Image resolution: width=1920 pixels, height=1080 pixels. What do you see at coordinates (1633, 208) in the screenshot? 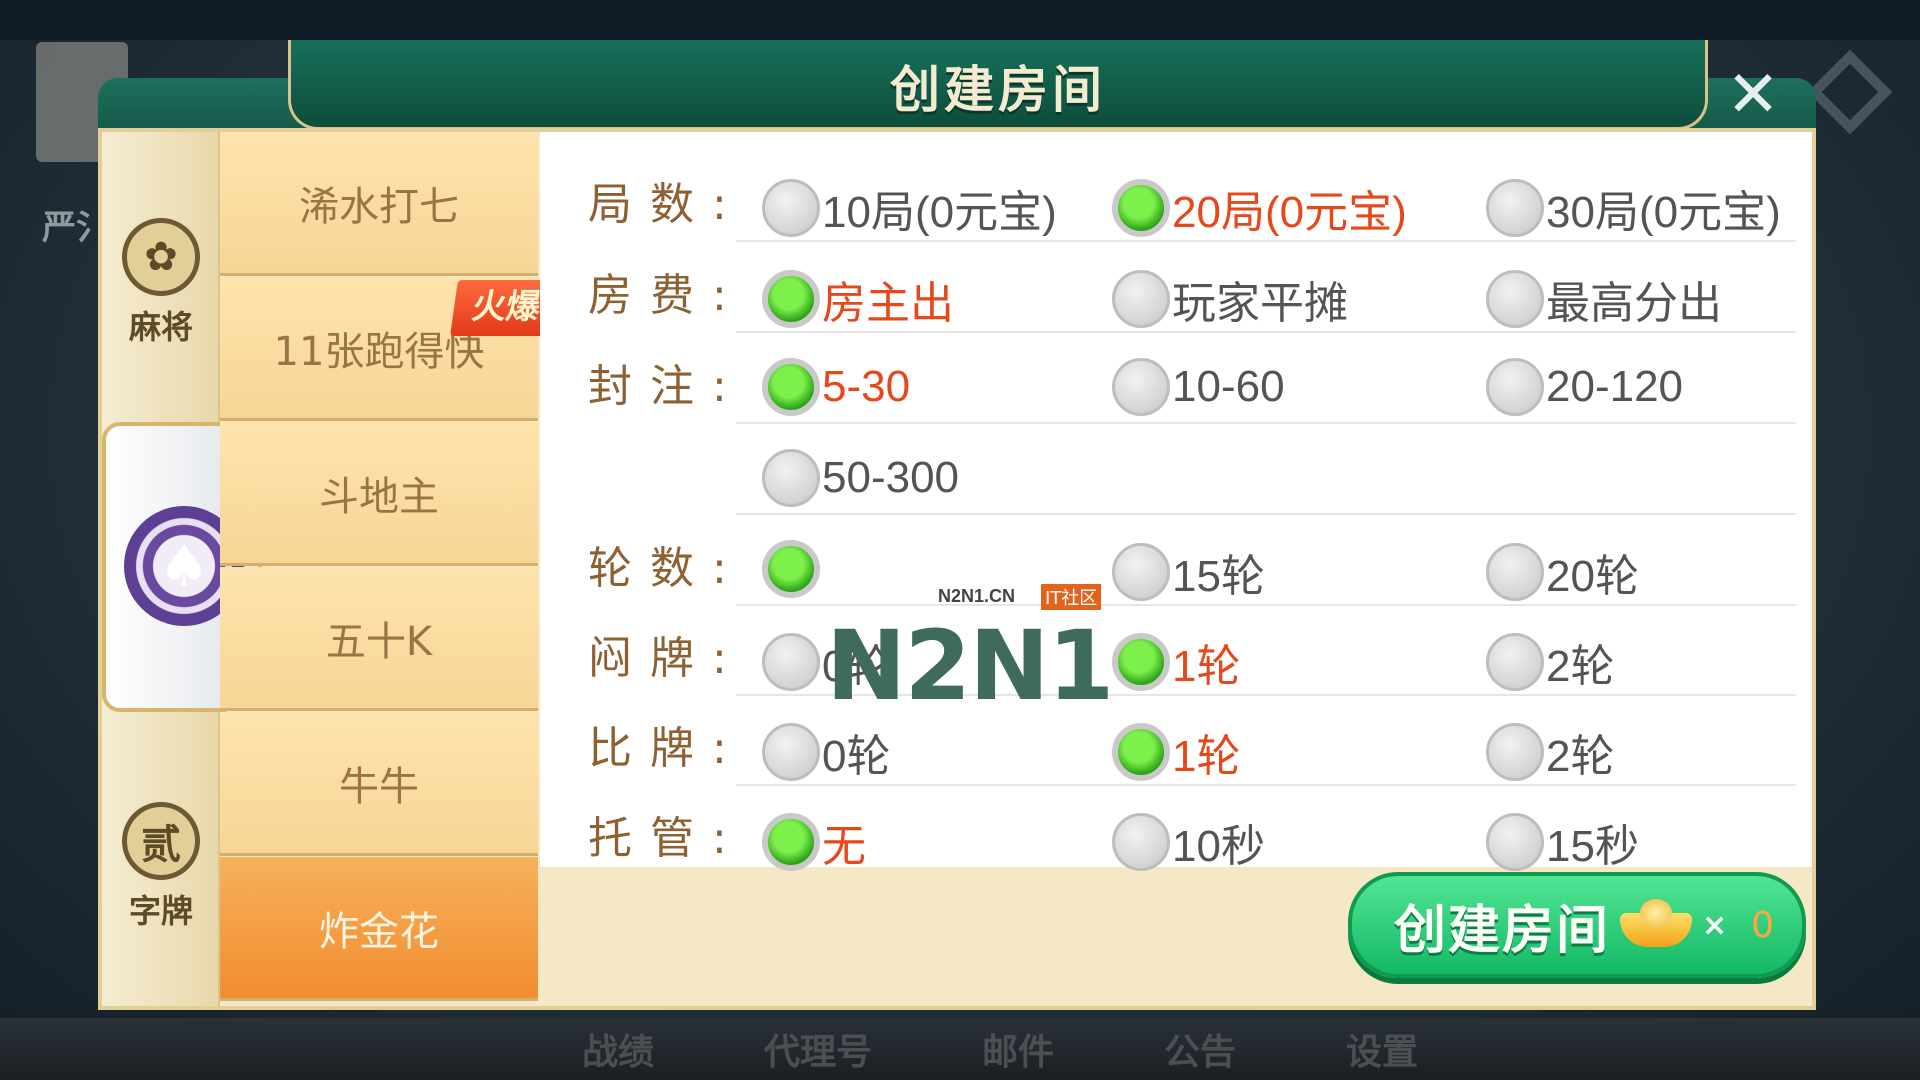
I see `option-30-rounds: 30局(0元宝)` at bounding box center [1633, 208].